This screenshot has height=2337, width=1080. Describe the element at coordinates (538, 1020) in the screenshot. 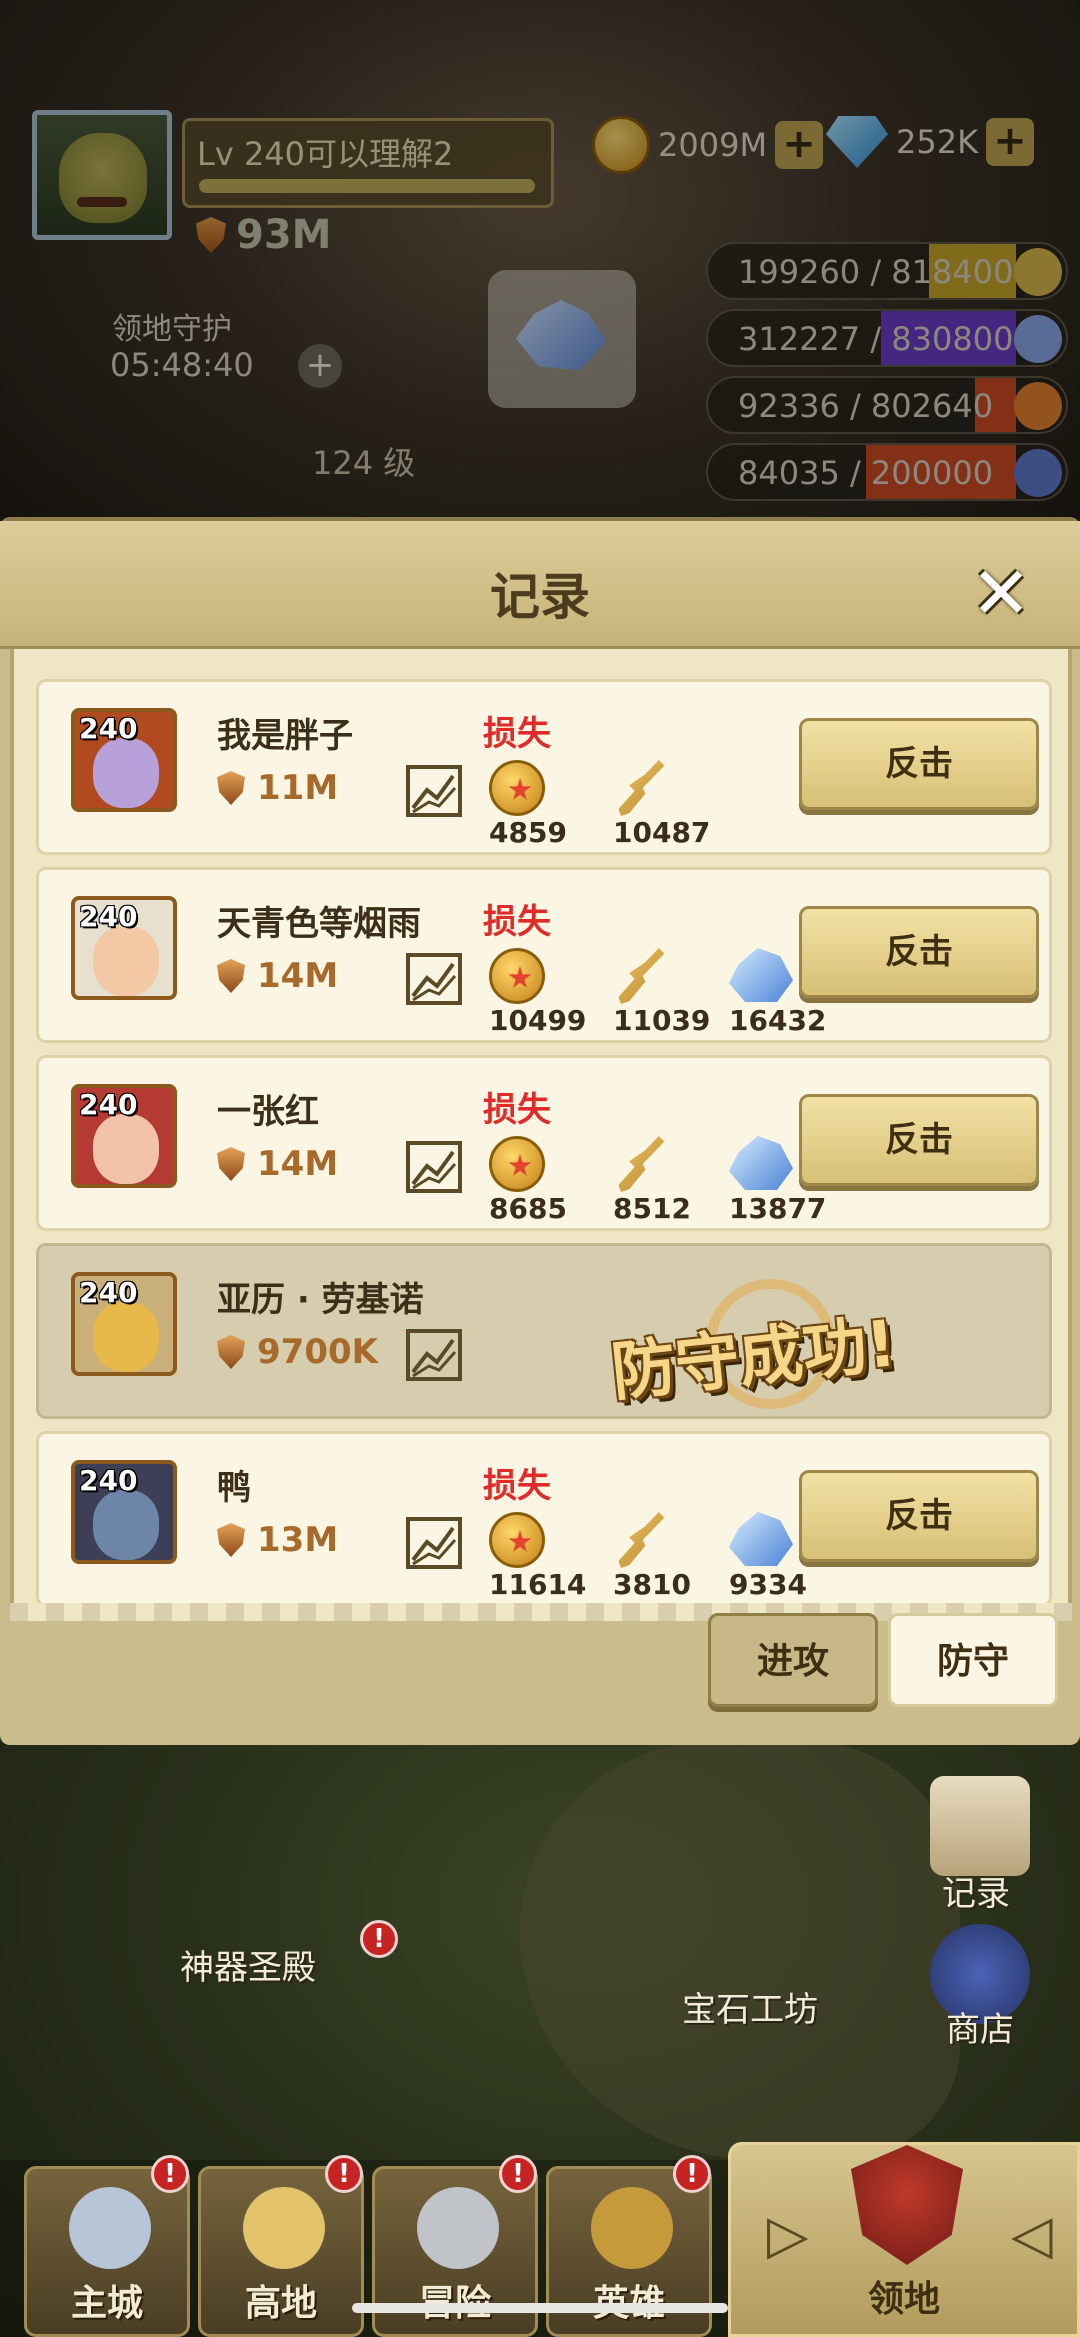

I see `loot-gold-value: 10499` at that location.